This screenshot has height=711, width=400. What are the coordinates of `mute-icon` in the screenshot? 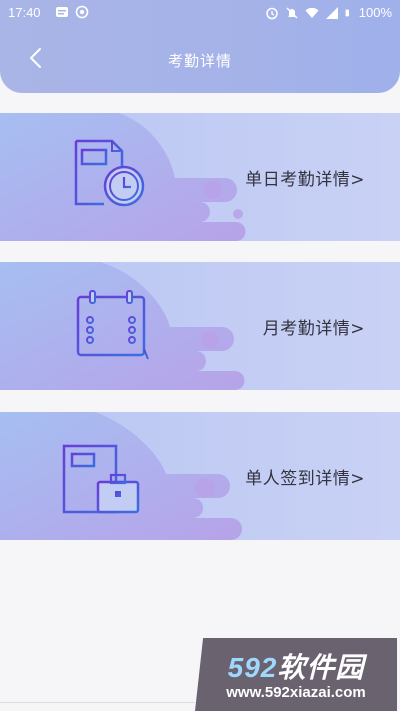 It's located at (292, 12).